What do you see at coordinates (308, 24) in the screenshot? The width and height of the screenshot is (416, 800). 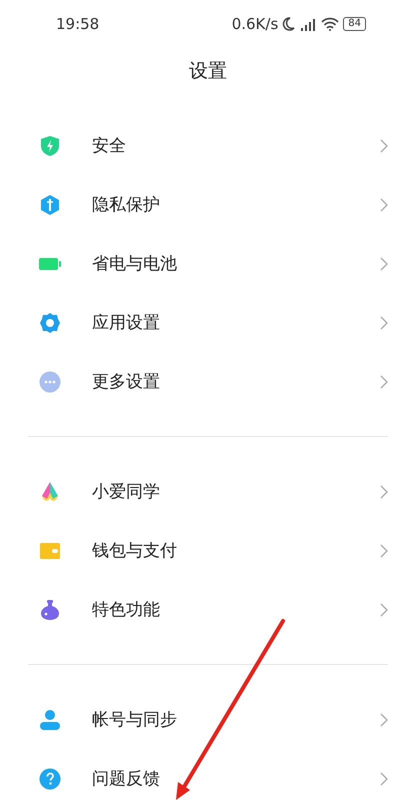 I see `signal-icon` at bounding box center [308, 24].